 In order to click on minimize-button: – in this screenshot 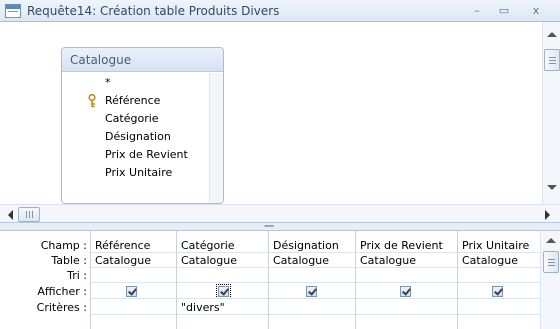, I will do `click(477, 11)`.